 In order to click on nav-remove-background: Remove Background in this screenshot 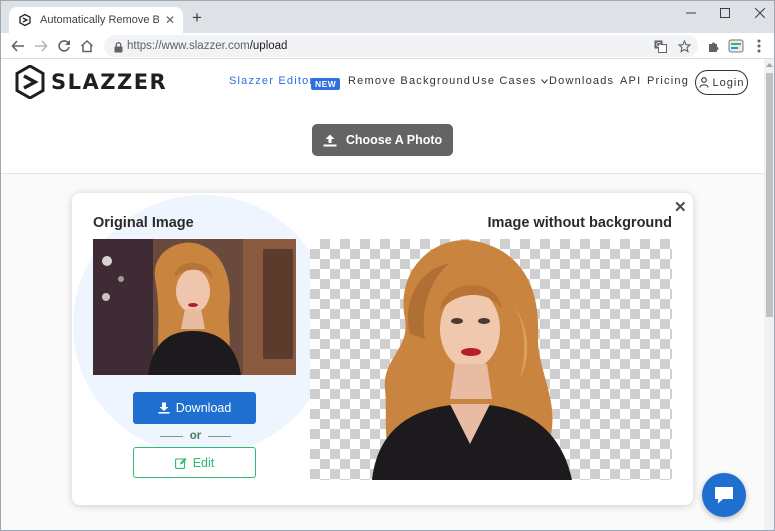, I will do `click(409, 81)`.